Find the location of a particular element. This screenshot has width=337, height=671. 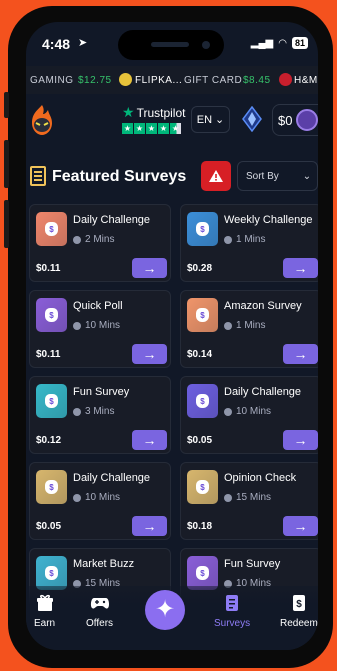

bottom-nav: Earn Offers ✦ Surveys $ Redeem is located at coordinates (172, 618).